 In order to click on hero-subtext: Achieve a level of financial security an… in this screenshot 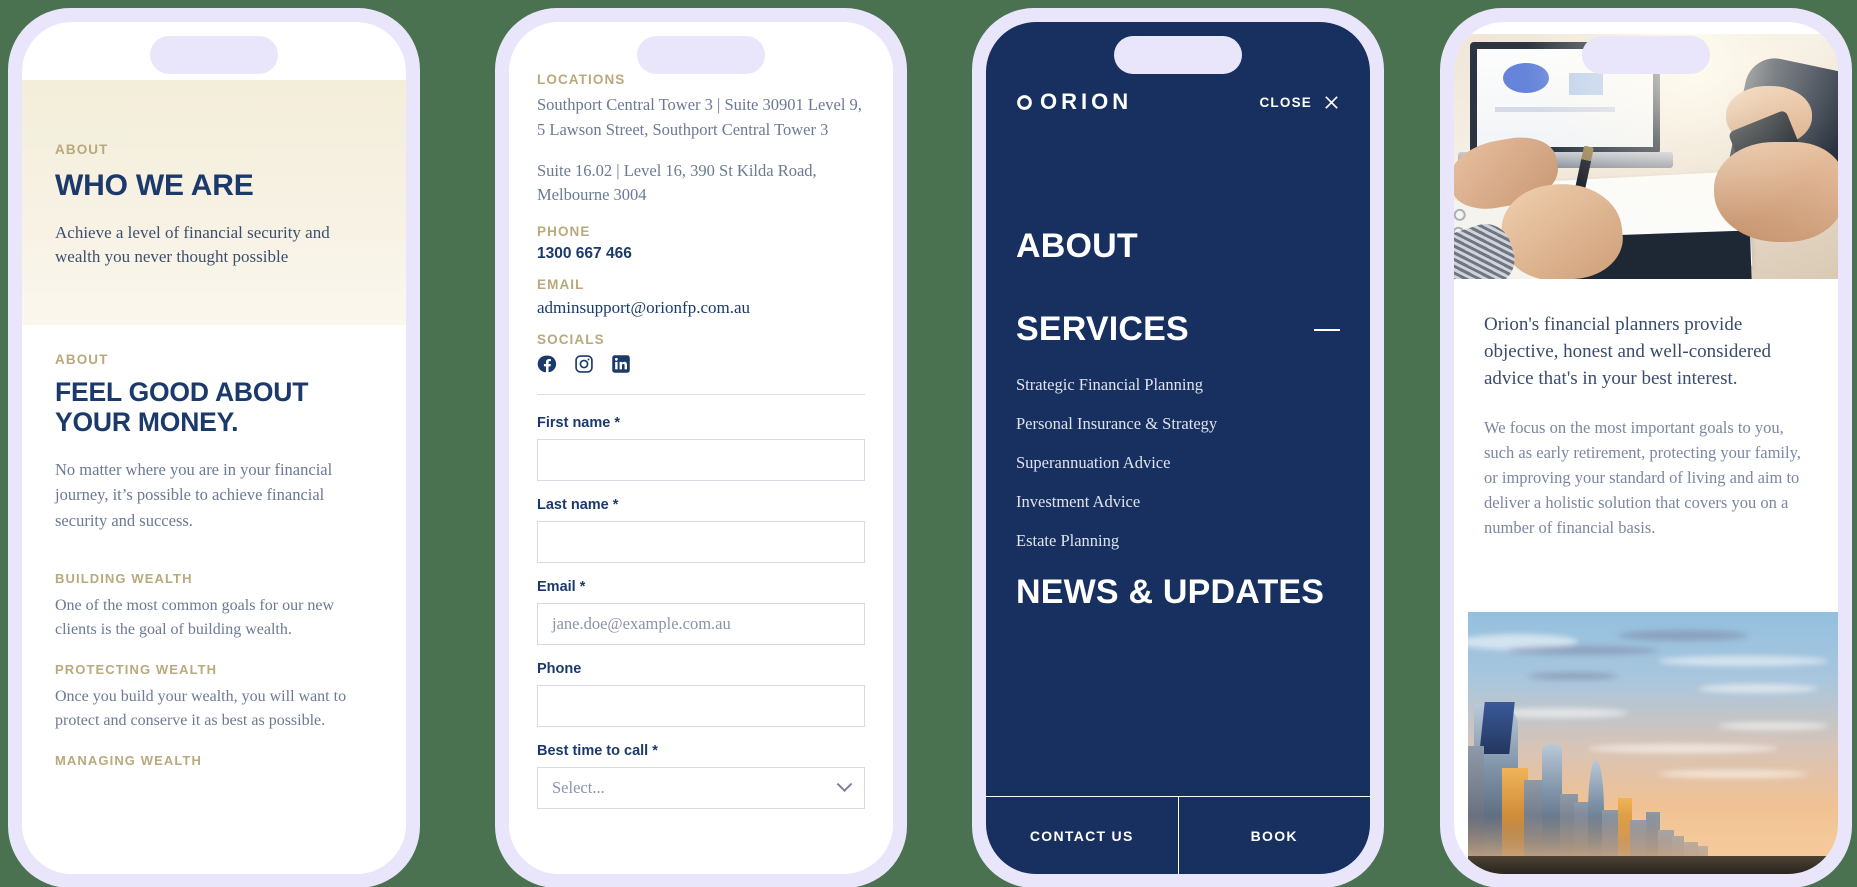, I will do `click(192, 244)`.